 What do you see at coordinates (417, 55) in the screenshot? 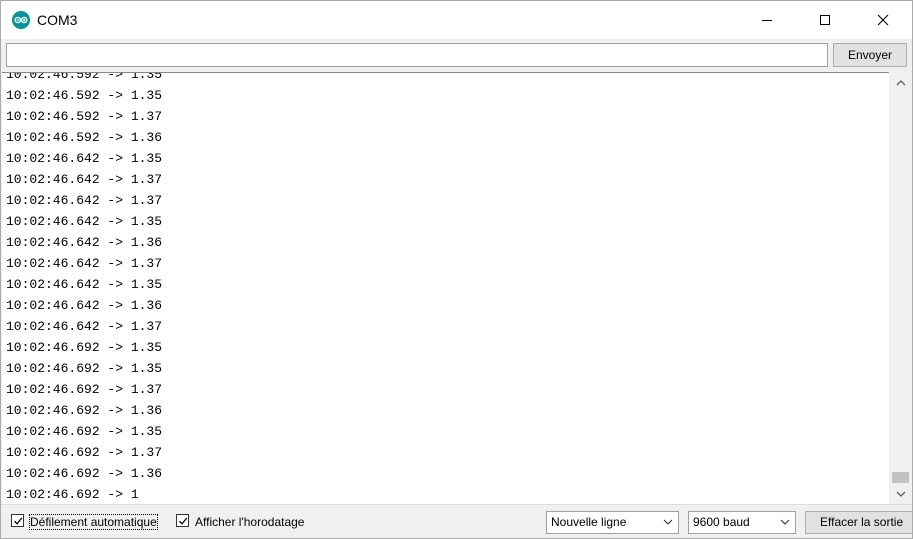
I see `send-input` at bounding box center [417, 55].